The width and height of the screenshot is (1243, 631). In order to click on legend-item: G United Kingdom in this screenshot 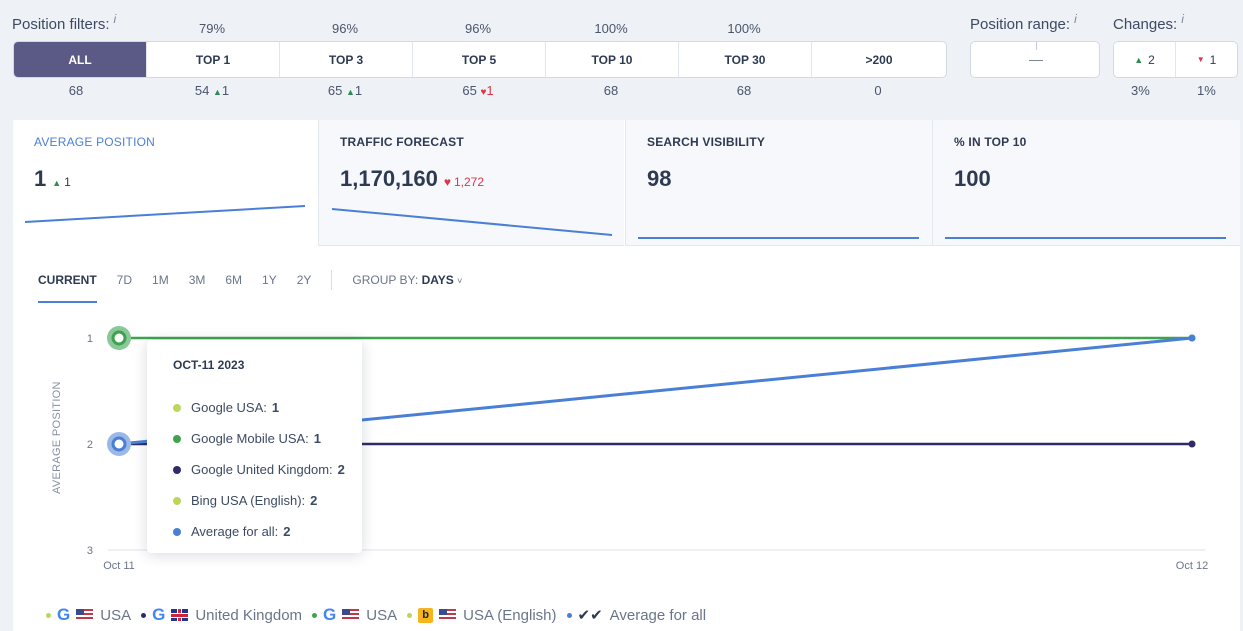, I will do `click(221, 615)`.